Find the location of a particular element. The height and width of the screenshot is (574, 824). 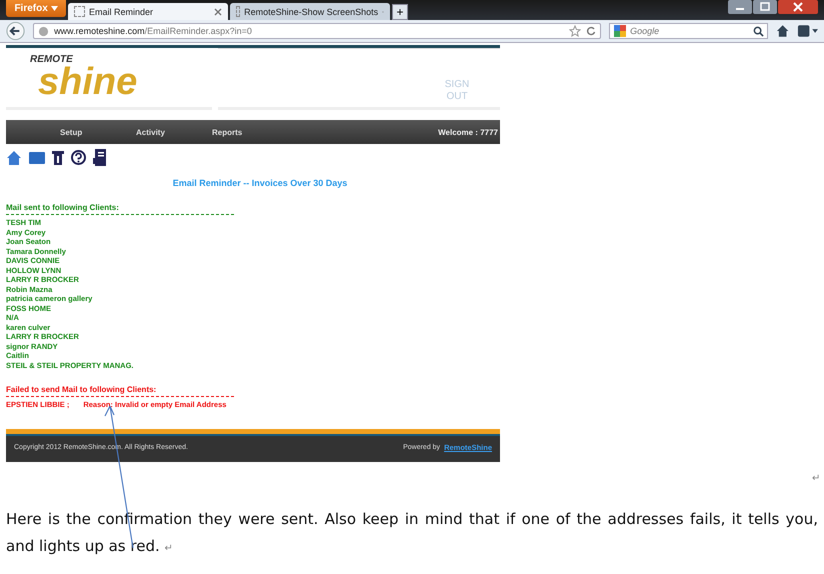

notebook-icon is located at coordinates (99, 157).